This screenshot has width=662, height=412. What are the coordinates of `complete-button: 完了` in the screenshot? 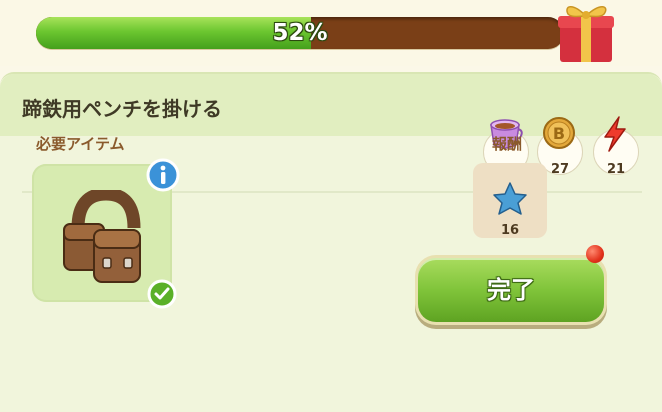 It's located at (511, 290).